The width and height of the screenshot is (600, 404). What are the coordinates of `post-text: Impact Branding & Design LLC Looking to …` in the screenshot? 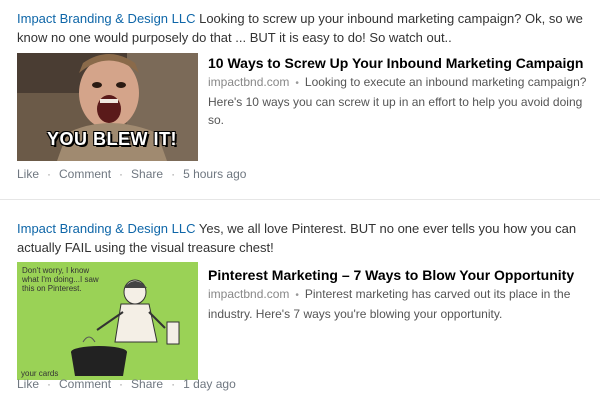 It's located at (305, 28).